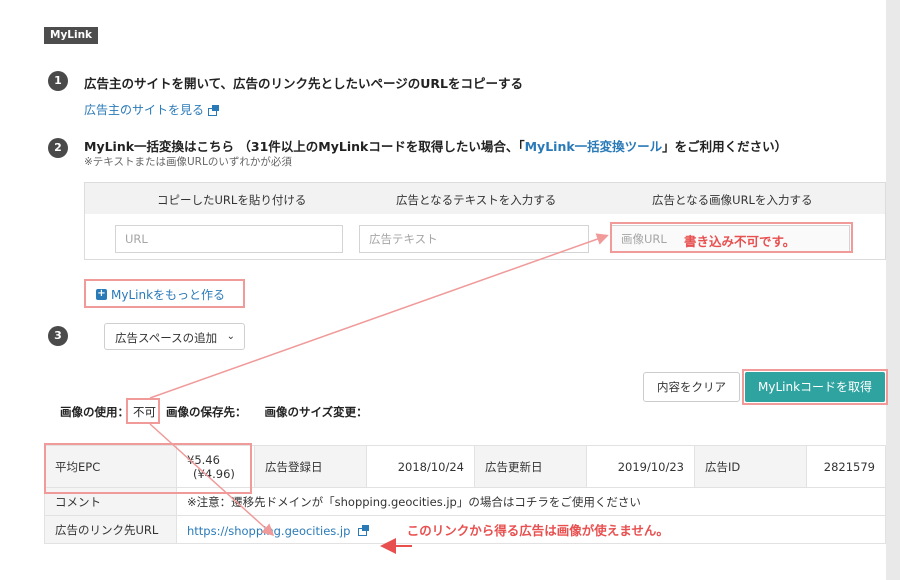 The width and height of the screenshot is (900, 580). Describe the element at coordinates (594, 146) in the screenshot. I see `bulk-convert-tool-link: MyLink一括変換ツール` at that location.